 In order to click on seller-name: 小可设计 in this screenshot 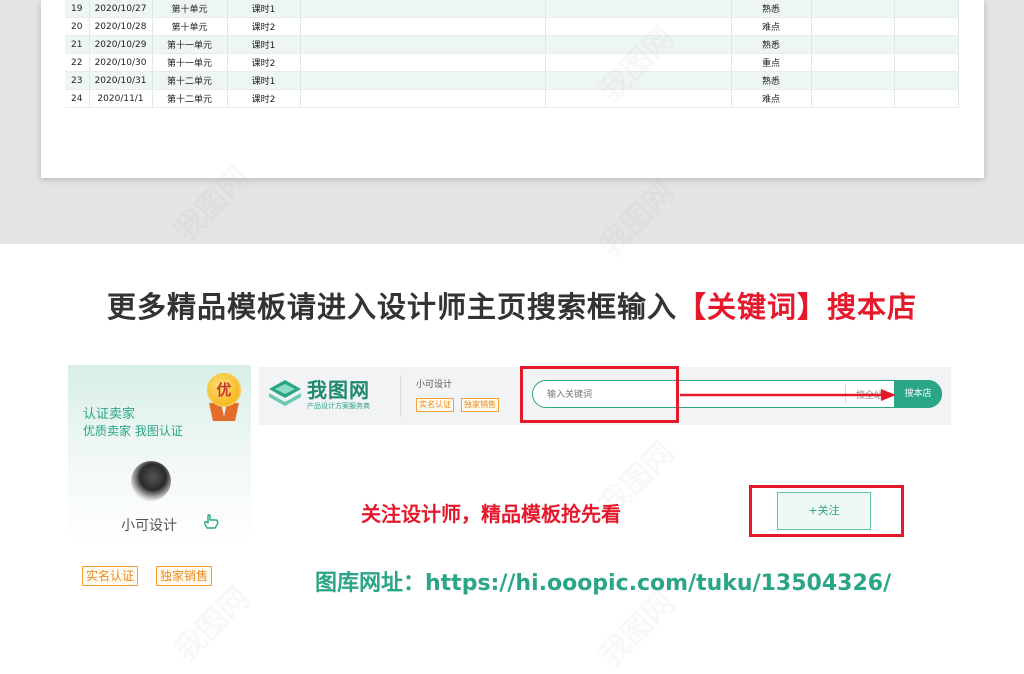, I will do `click(149, 525)`.